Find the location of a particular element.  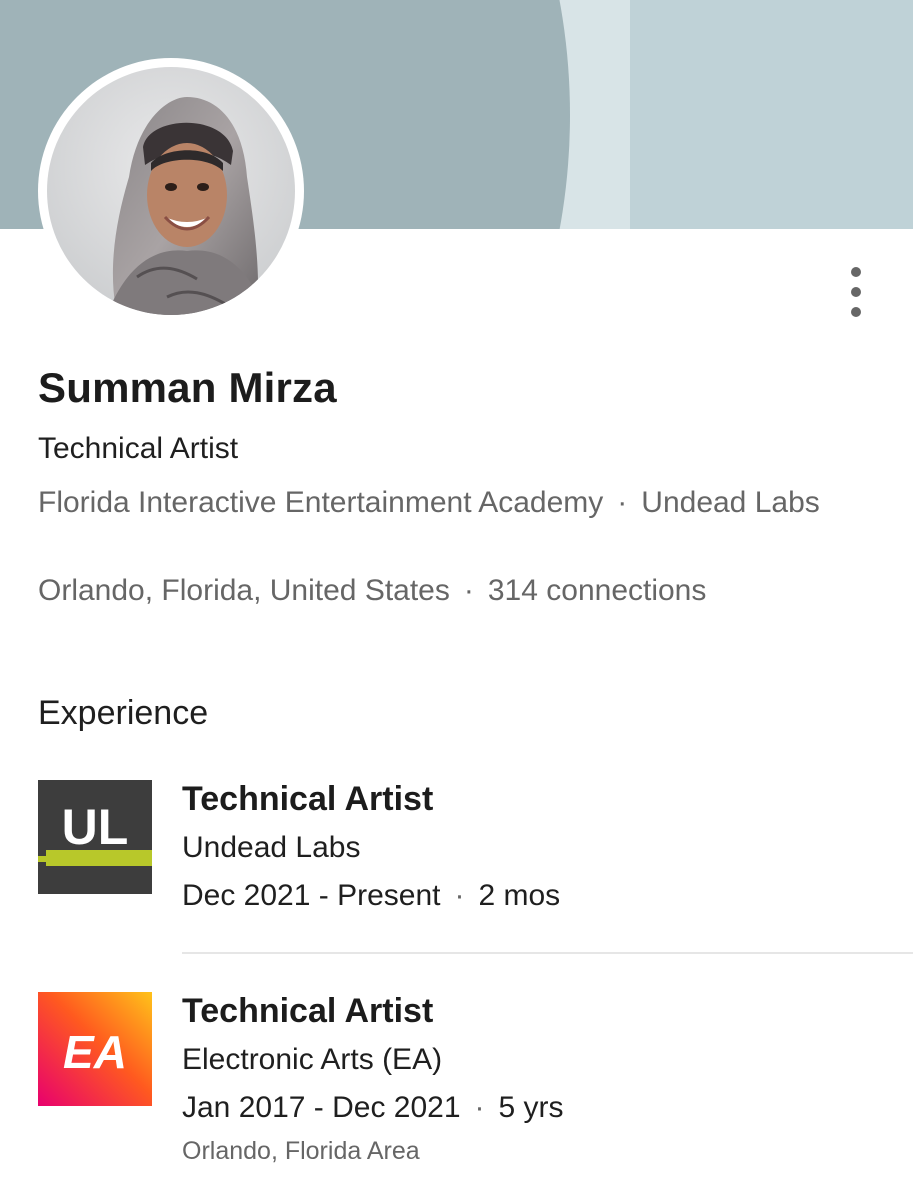

duration: 5 yrs is located at coordinates (531, 1107).